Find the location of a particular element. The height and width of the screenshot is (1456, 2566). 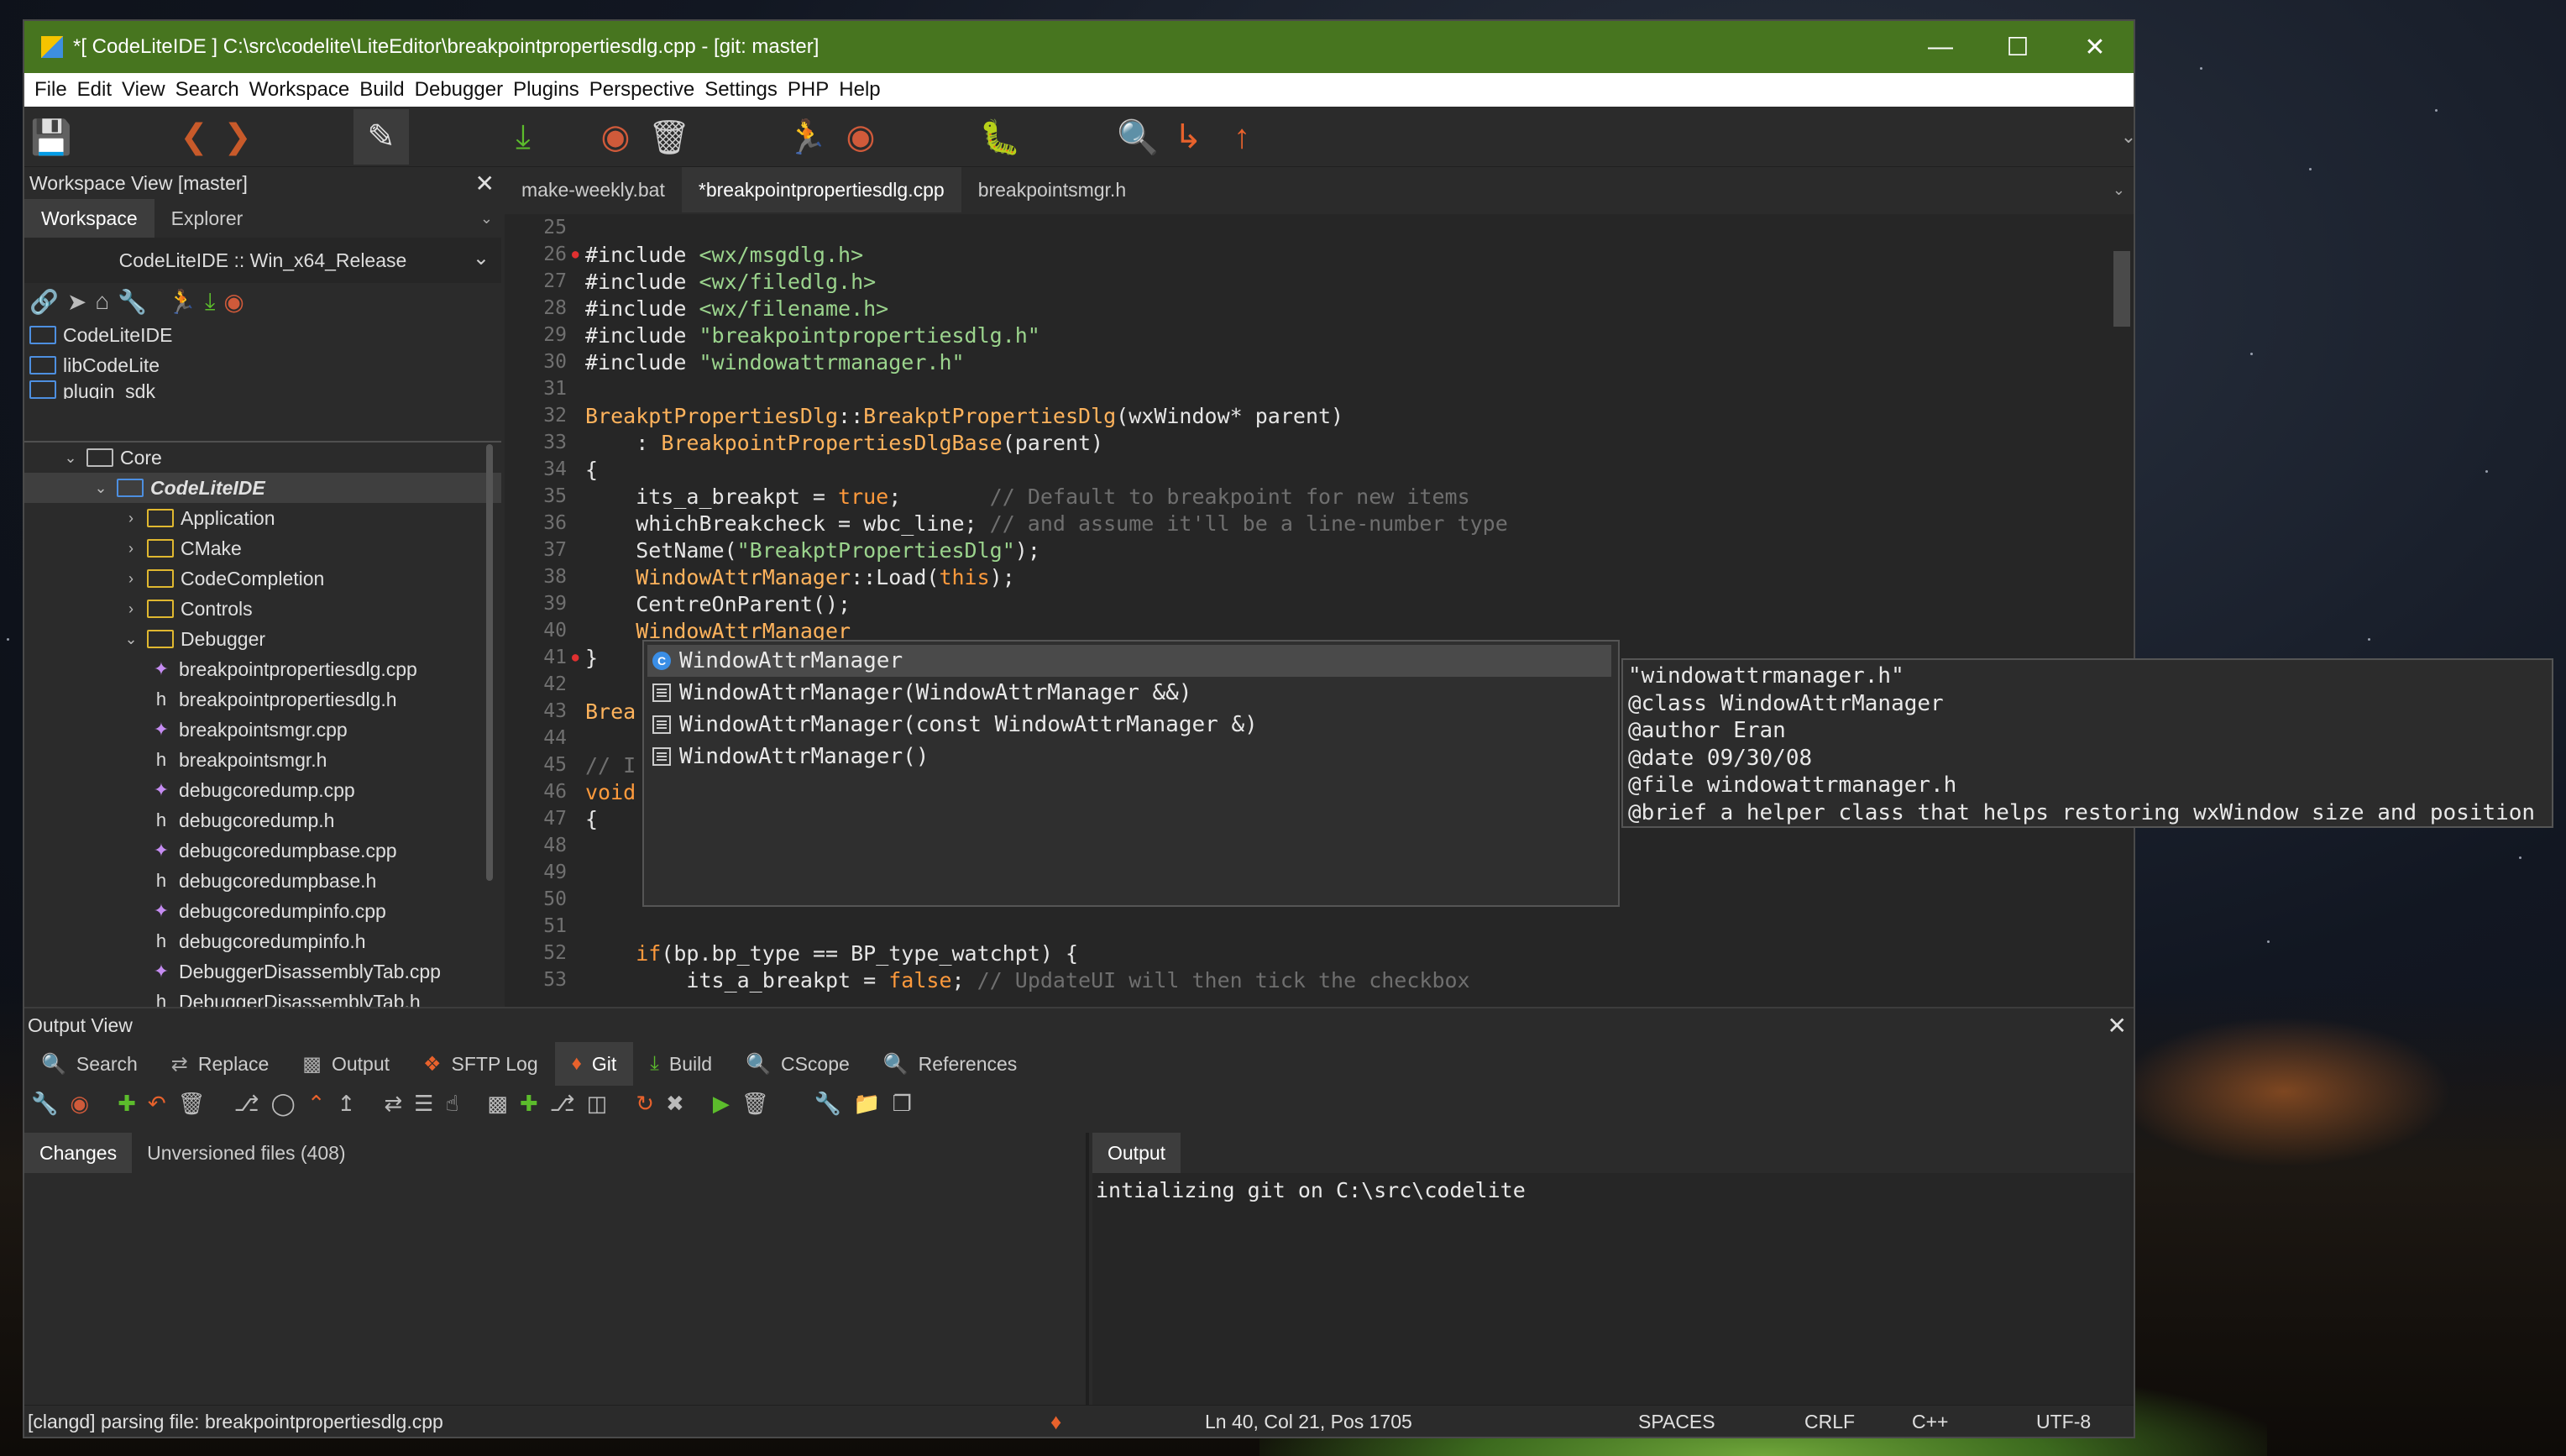

tree-item: ⌄ Debugger is located at coordinates (262, 639).